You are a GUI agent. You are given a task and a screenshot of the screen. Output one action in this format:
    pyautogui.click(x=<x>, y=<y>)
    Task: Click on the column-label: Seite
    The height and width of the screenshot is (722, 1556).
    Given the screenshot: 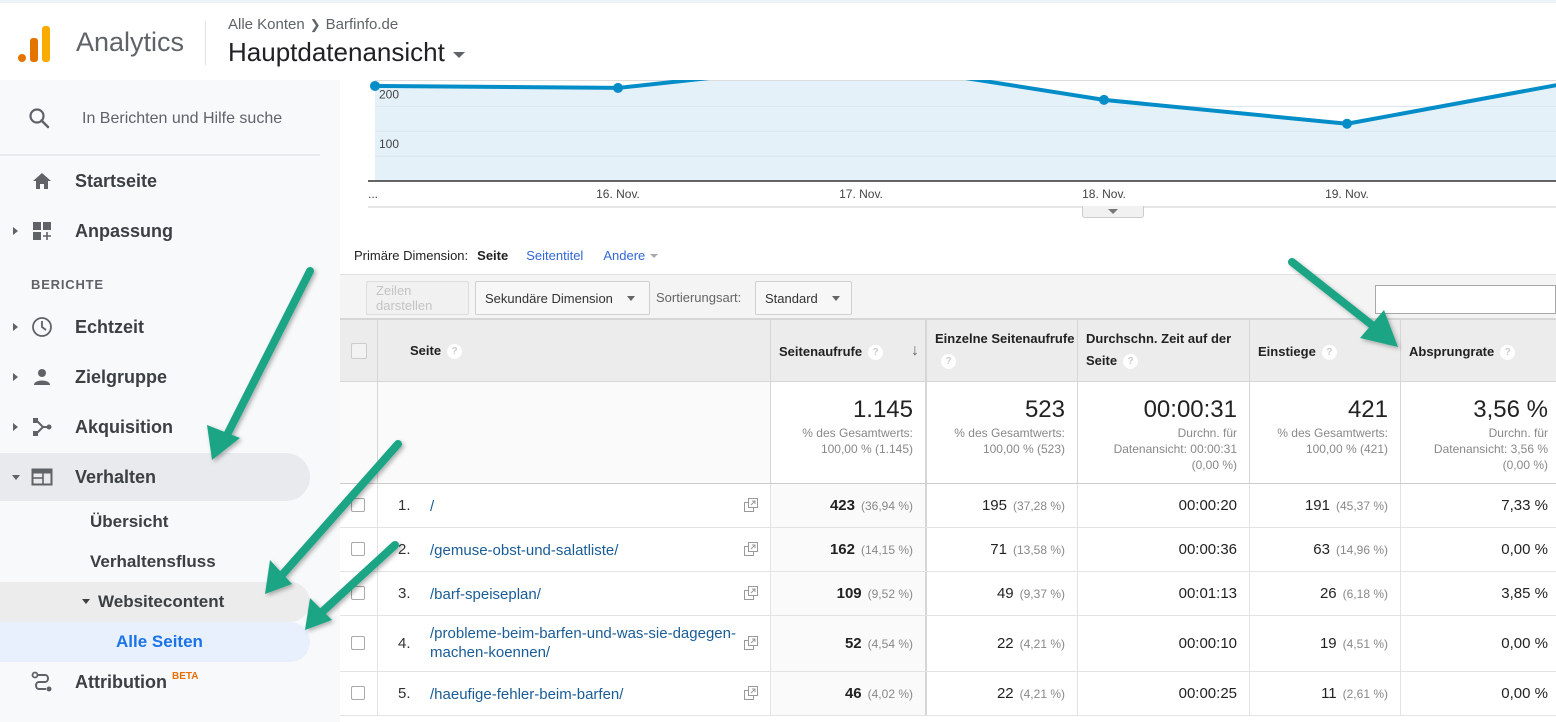 What is the action you would take?
    pyautogui.click(x=426, y=350)
    